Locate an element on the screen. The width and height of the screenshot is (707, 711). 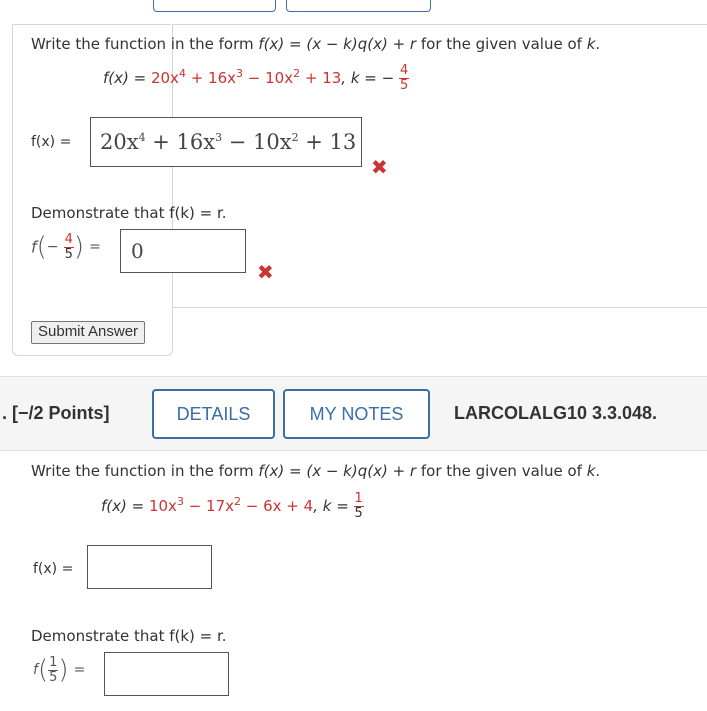
question2-answer-label: f(x) = is located at coordinates (53, 569).